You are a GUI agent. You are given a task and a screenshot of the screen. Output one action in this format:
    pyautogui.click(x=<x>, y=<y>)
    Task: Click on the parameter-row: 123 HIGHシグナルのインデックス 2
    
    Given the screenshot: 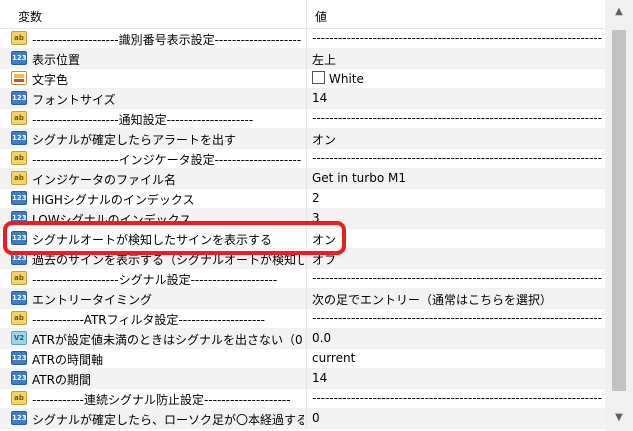 What is the action you would take?
    pyautogui.click(x=302, y=199)
    